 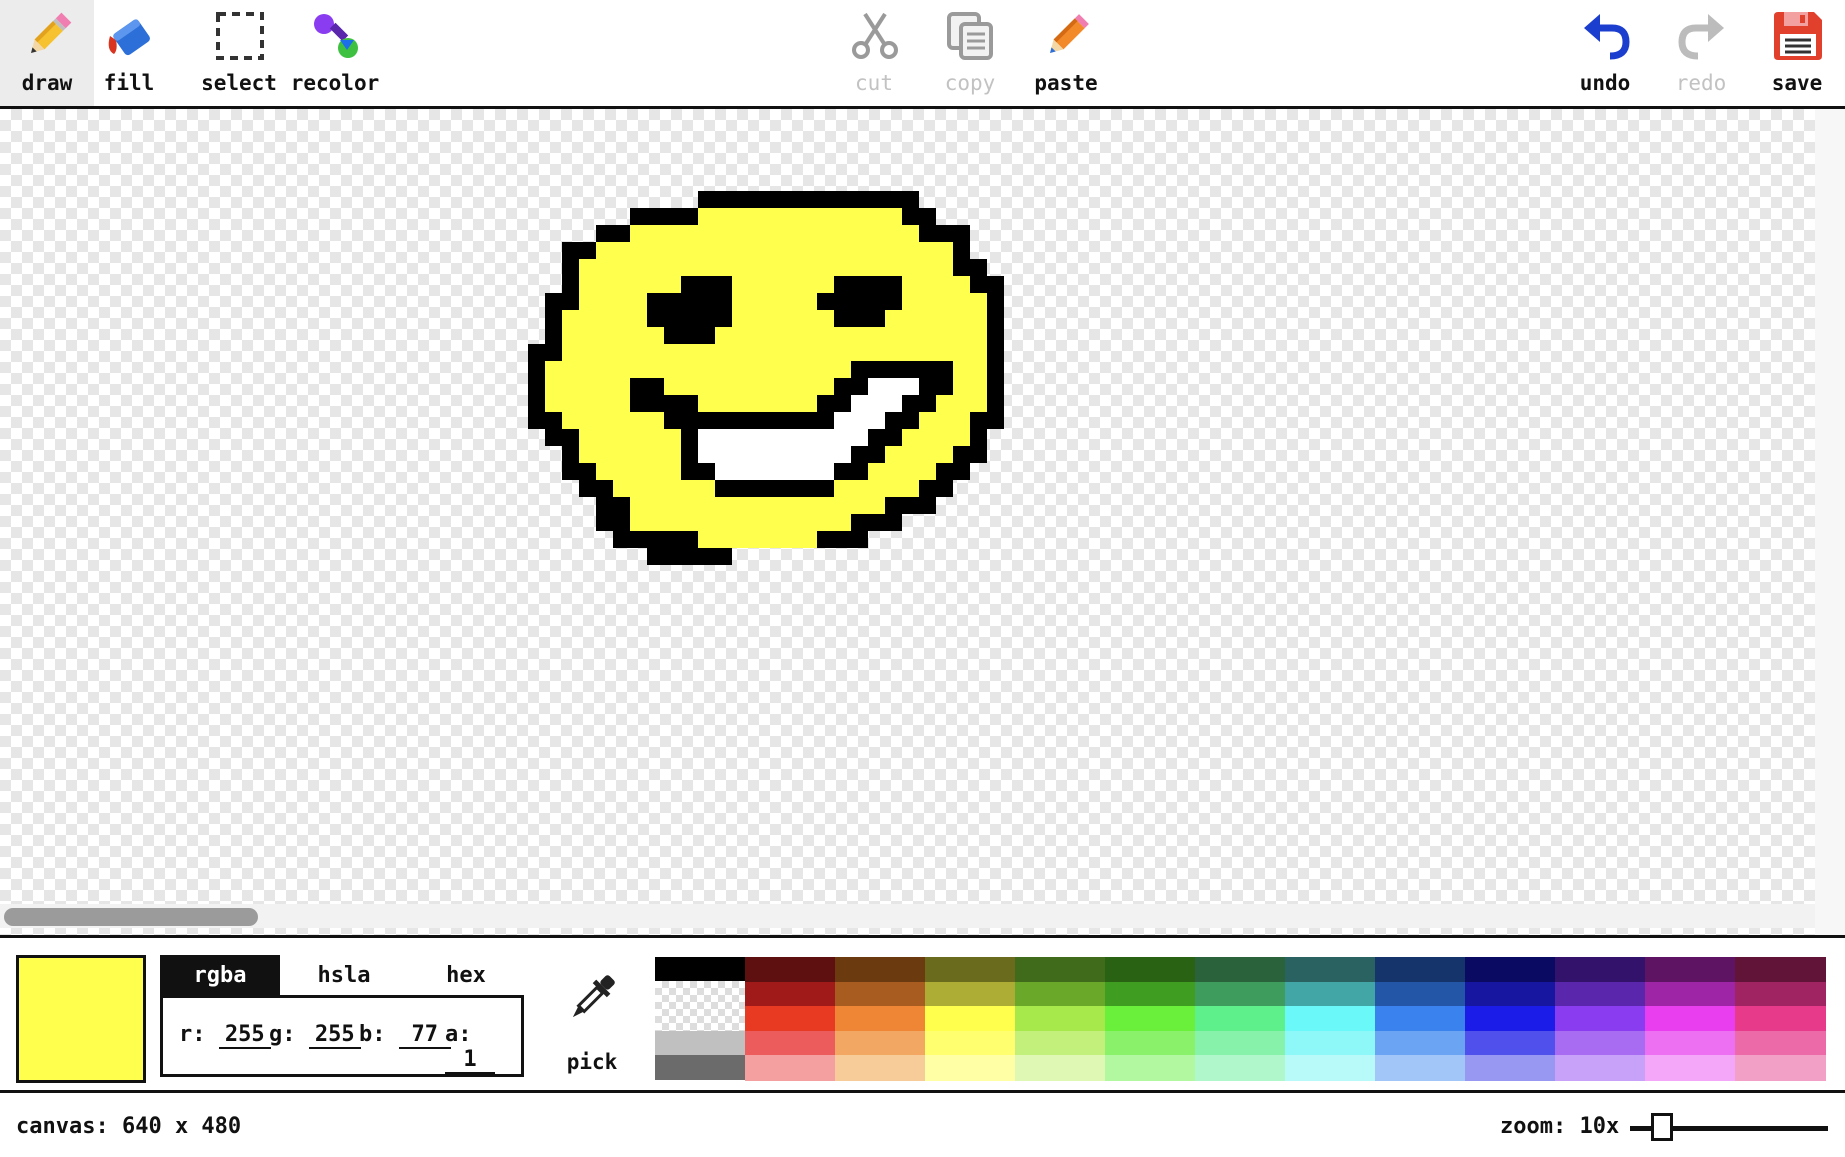 What do you see at coordinates (1066, 53) in the screenshot?
I see `paste-button: paste` at bounding box center [1066, 53].